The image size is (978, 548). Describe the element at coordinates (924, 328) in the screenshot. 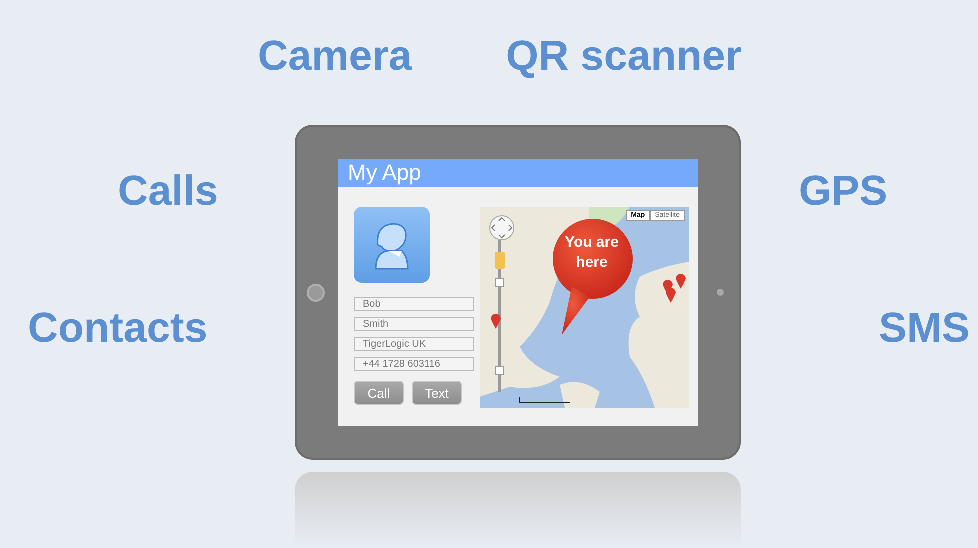

I see `feature-label: SMS` at that location.